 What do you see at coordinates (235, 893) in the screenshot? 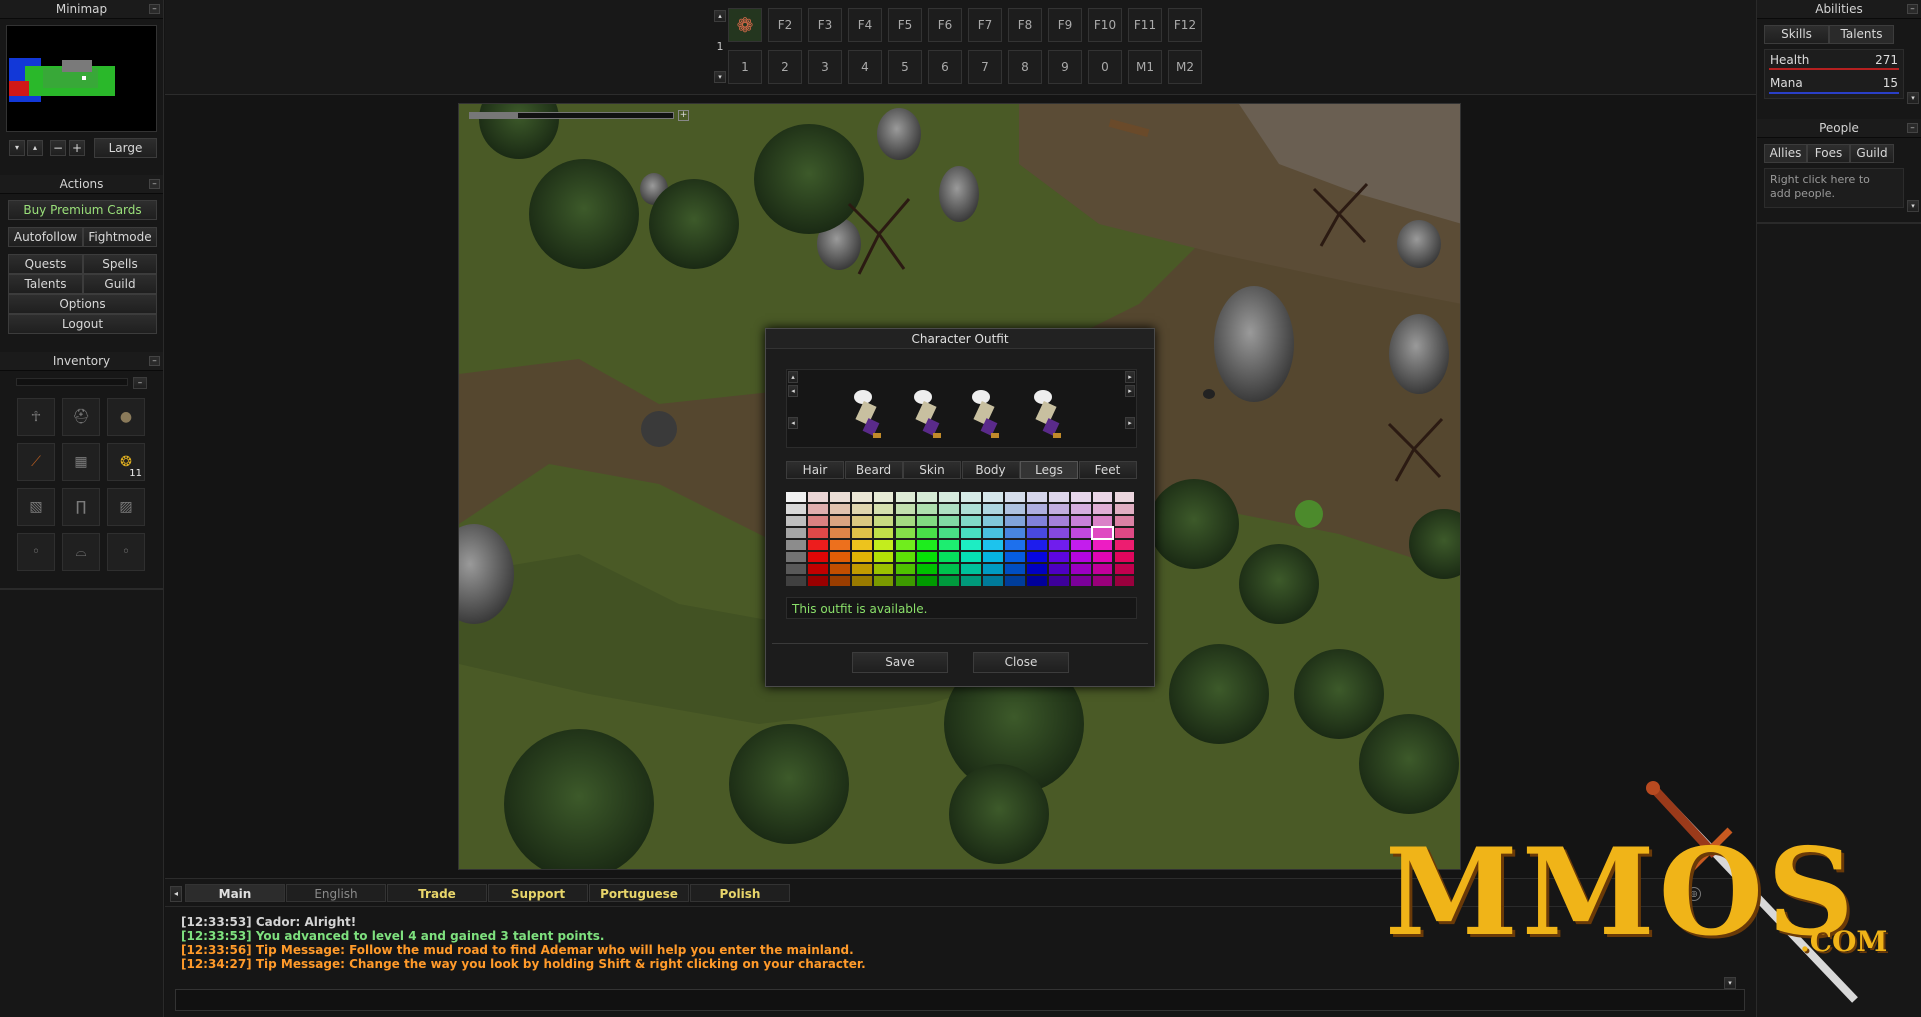
I see `chat-tab-main: Main` at bounding box center [235, 893].